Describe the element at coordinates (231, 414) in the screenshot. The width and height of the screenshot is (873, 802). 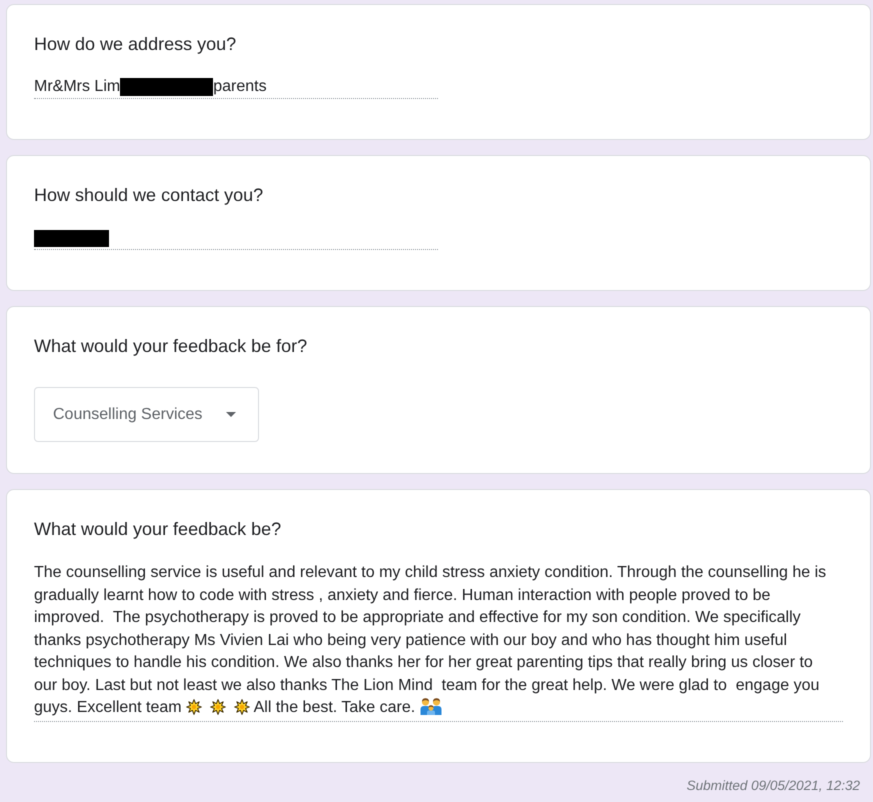
I see `caret-icon` at that location.